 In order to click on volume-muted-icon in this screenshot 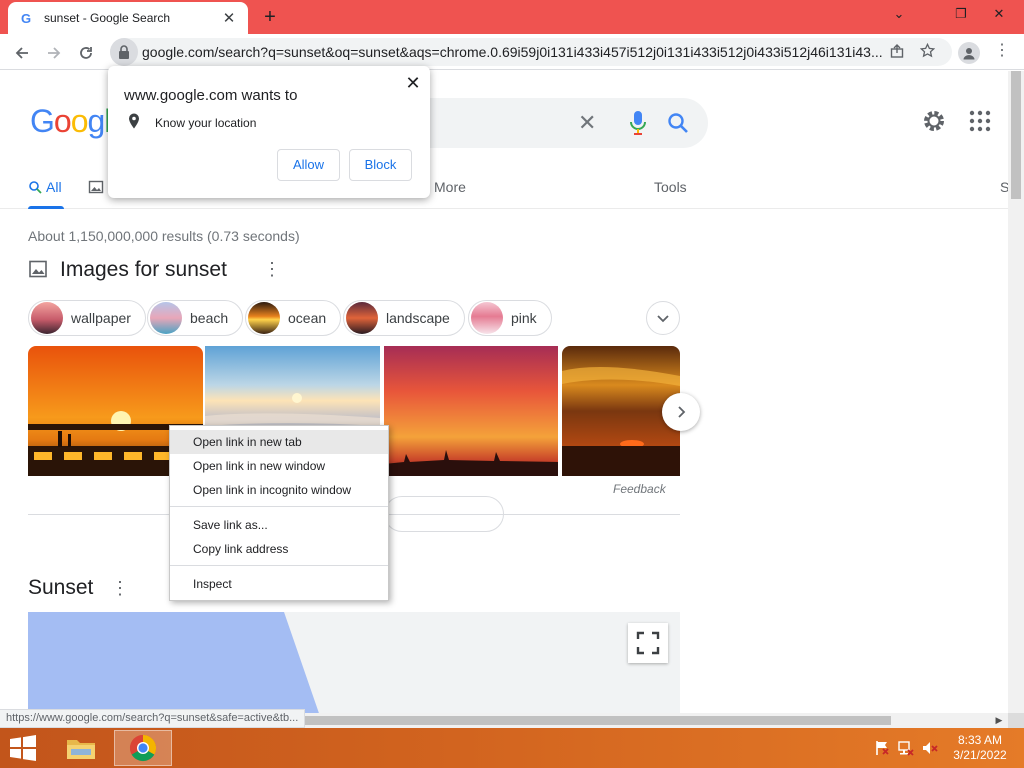, I will do `click(930, 748)`.